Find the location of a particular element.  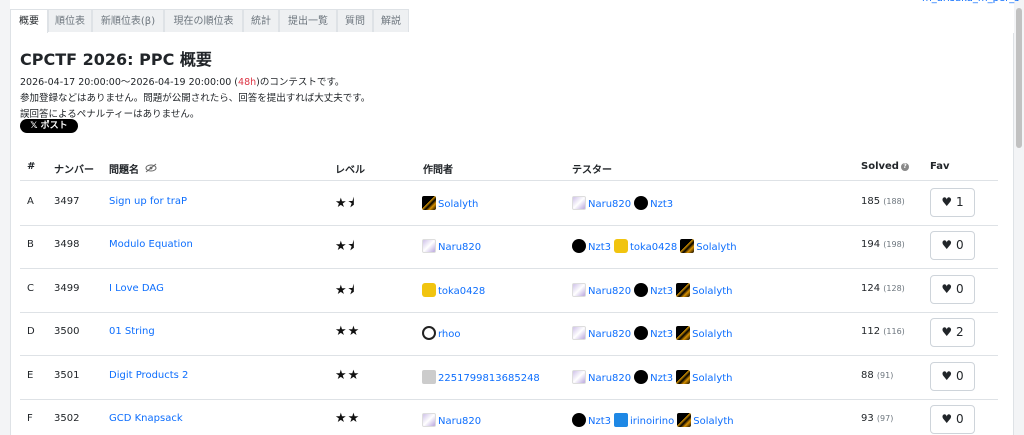

solved-value: 194 is located at coordinates (872, 244).